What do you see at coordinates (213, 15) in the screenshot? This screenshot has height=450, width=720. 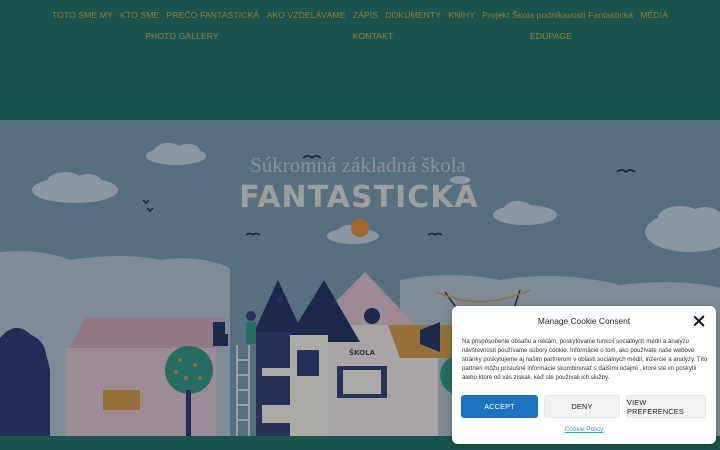 I see `nav-item-preco-fantasticka: PREČO FANTASTICKÁ` at bounding box center [213, 15].